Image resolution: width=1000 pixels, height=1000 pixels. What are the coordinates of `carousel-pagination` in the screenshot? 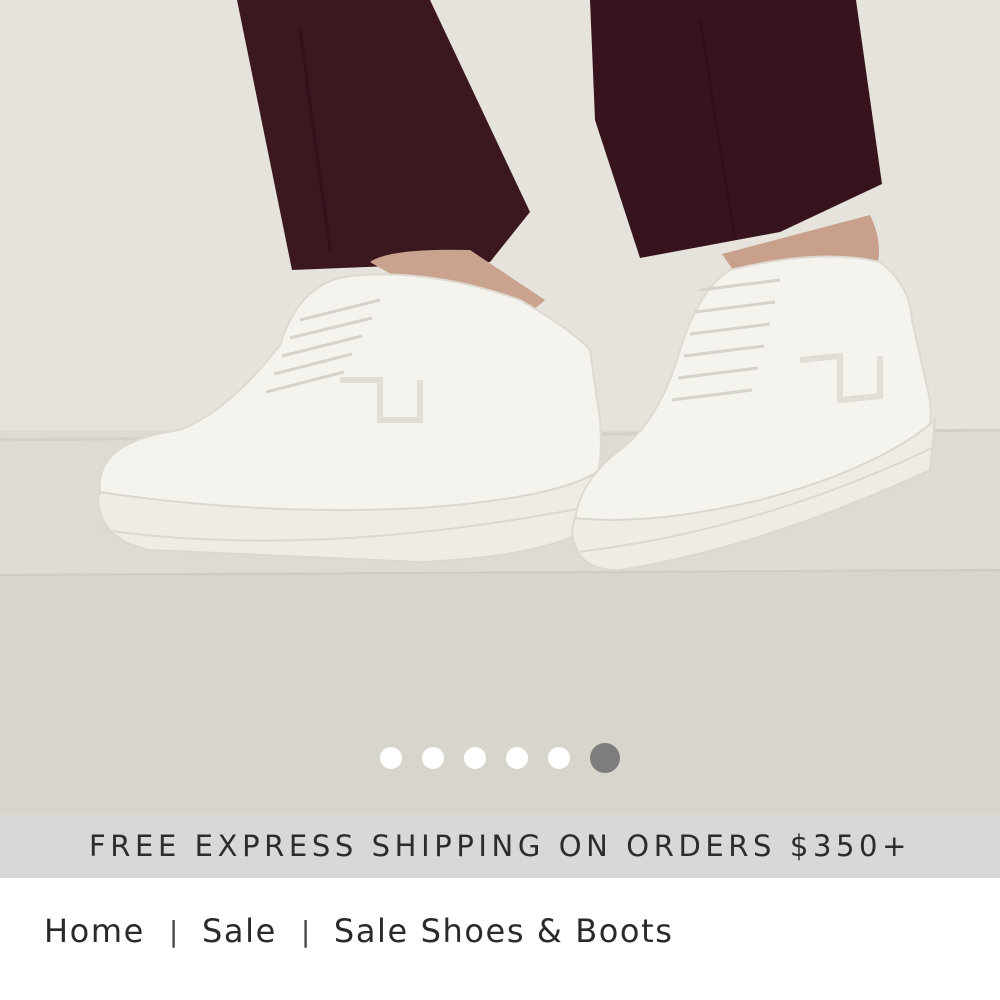 It's located at (500, 758).